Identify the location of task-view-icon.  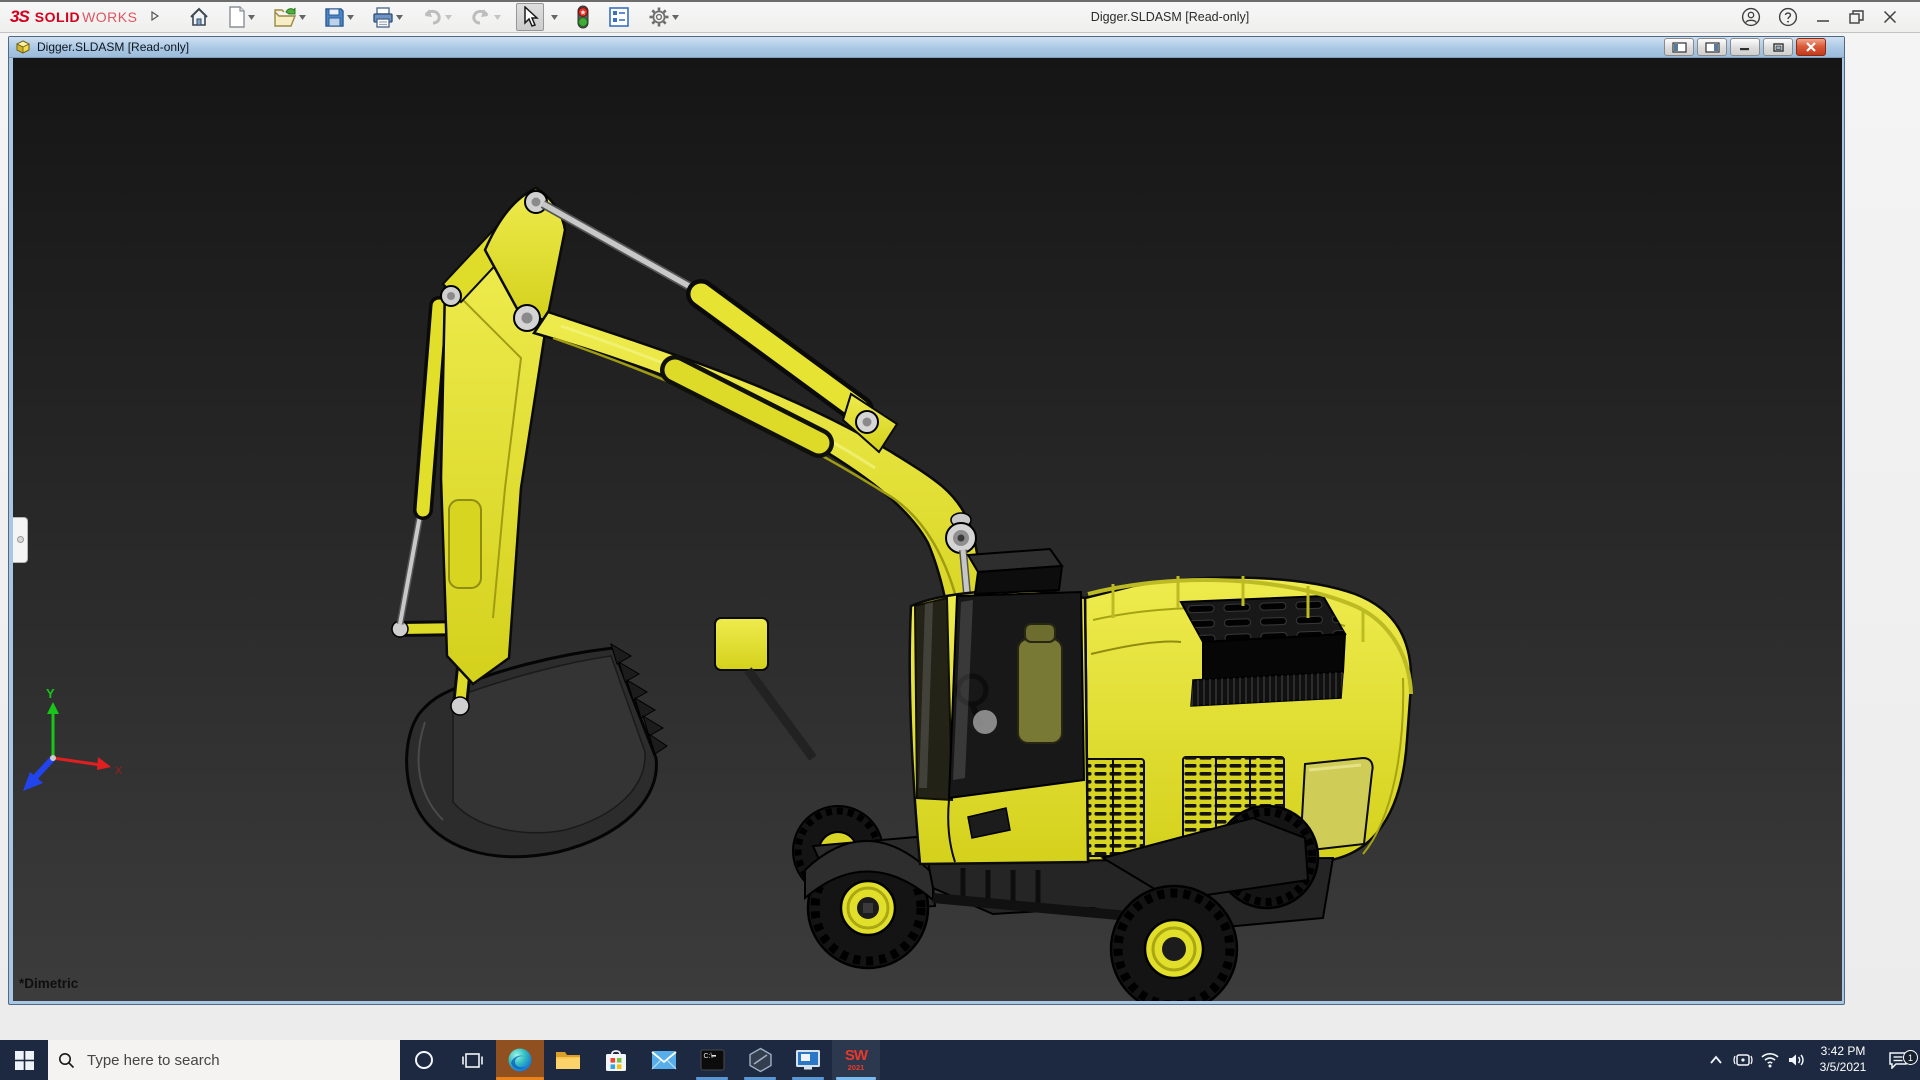
(472, 1060).